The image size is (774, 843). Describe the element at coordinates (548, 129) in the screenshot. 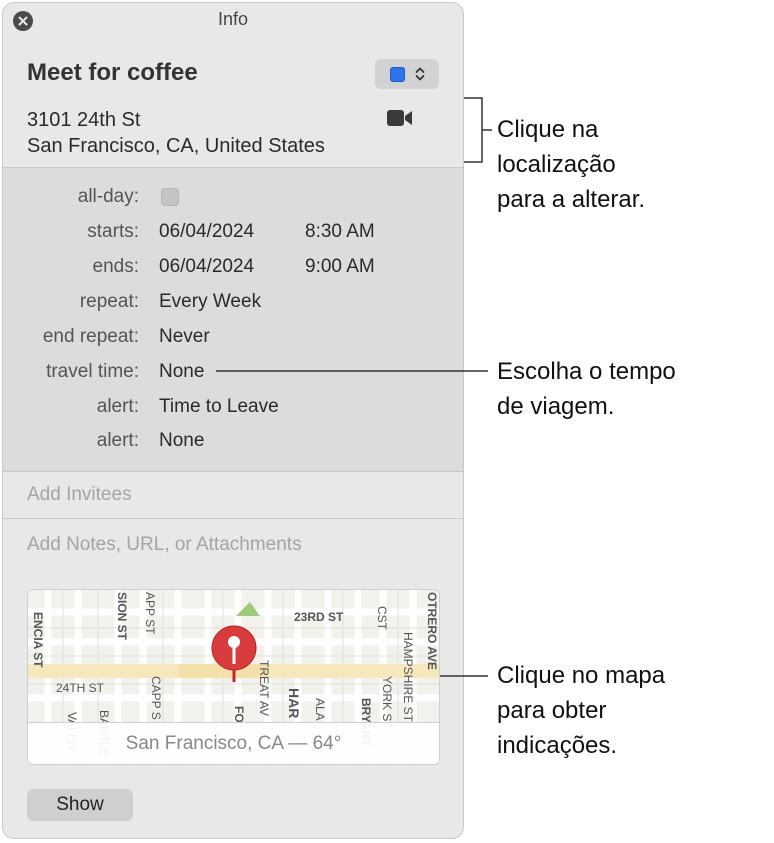

I see `callout-location-line-1: Clique na` at that location.